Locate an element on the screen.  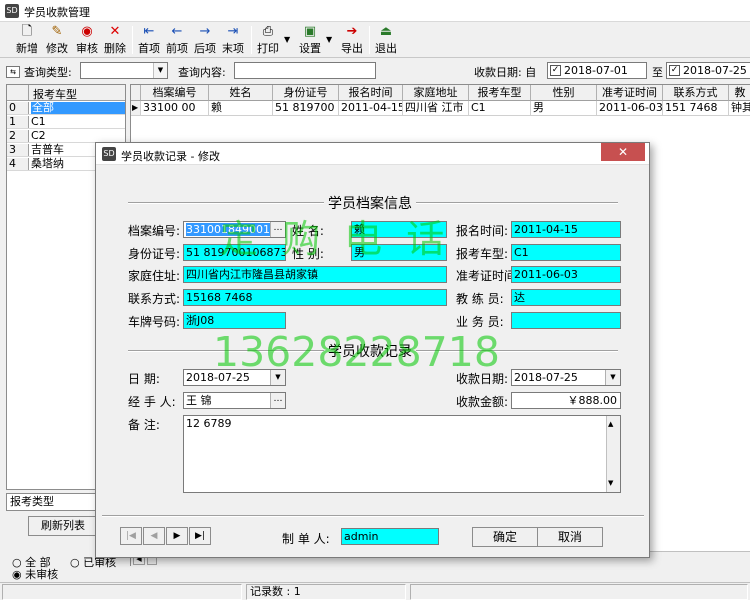
column-header: 准考证时间 is located at coordinates (630, 93).